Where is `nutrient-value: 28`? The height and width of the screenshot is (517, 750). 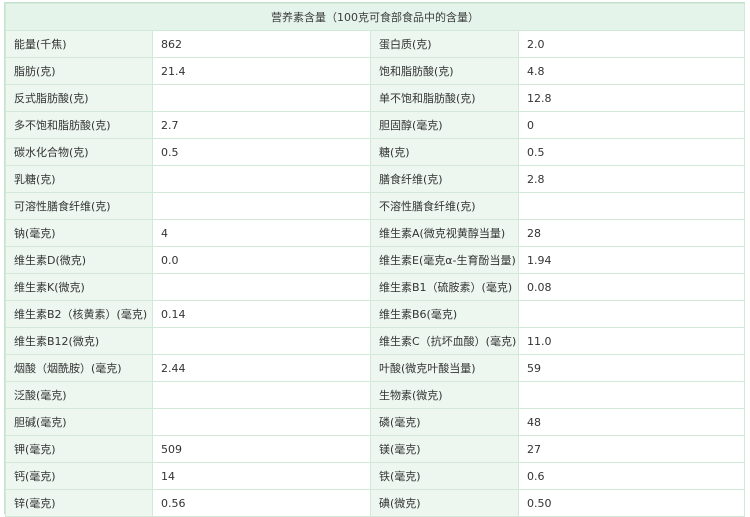 nutrient-value: 28 is located at coordinates (631, 233).